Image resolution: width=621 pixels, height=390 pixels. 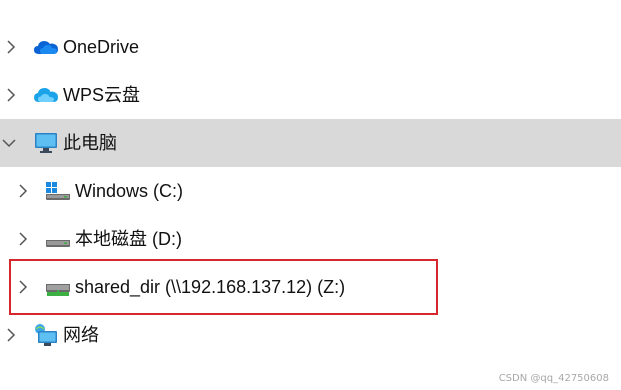 I want to click on tree-item-label: 此电脑, so click(x=90, y=143).